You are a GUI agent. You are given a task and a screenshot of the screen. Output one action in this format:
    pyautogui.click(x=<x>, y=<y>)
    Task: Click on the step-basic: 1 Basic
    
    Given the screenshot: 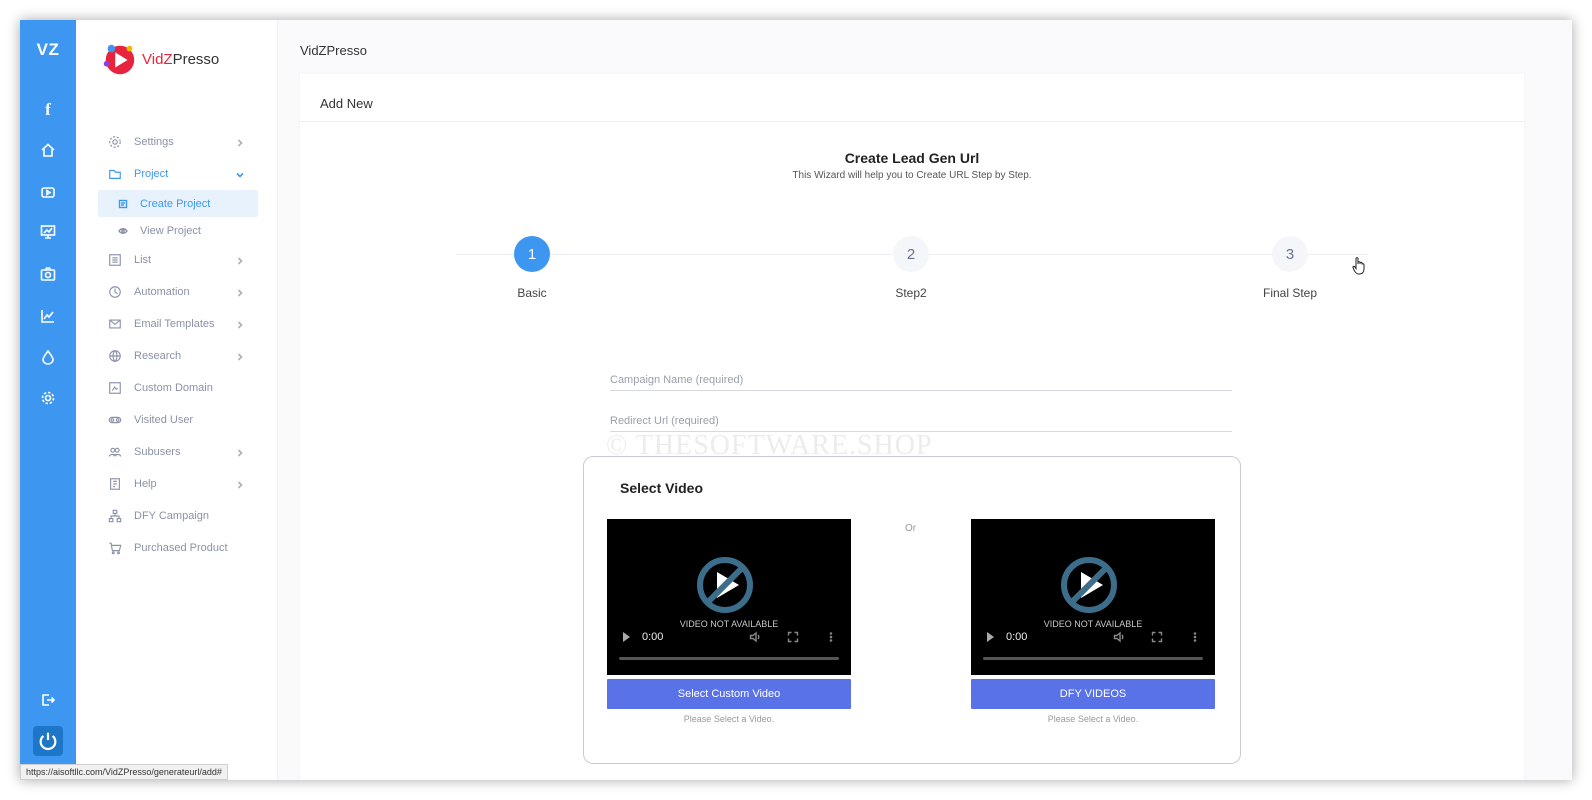 What is the action you would take?
    pyautogui.click(x=532, y=268)
    